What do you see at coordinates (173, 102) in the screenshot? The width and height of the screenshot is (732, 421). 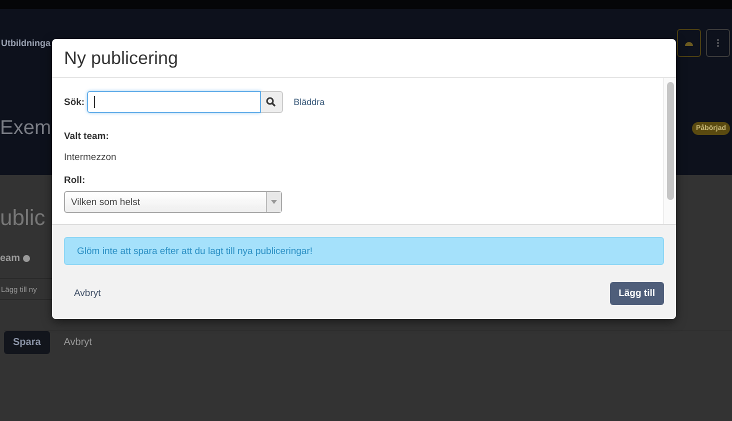 I see `search-field` at bounding box center [173, 102].